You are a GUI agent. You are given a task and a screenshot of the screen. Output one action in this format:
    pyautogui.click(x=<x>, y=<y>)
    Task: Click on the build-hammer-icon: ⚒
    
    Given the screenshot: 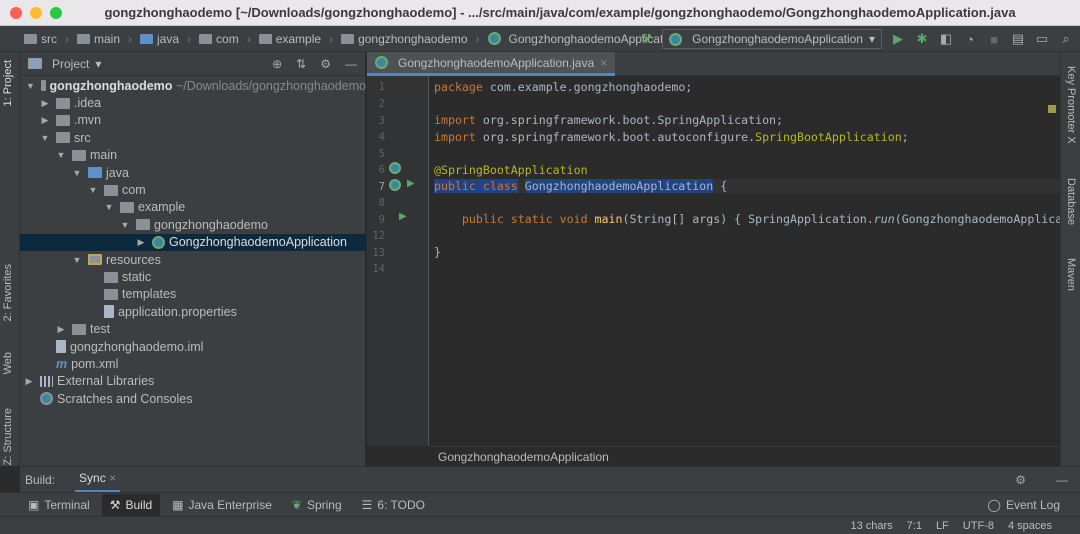 What is the action you would take?
    pyautogui.click(x=646, y=39)
    